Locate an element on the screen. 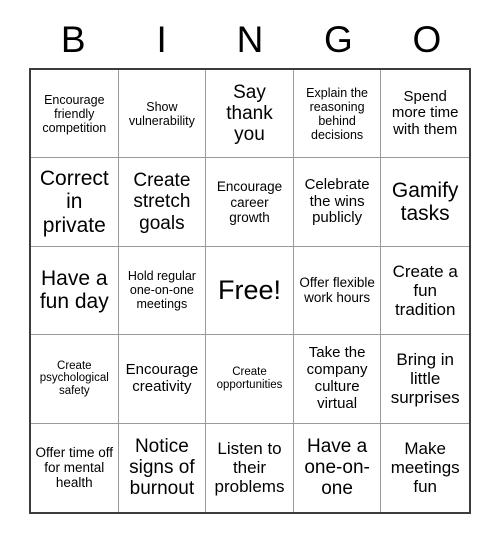 The image size is (500, 544). bingo-cell: Create a fun tradition is located at coordinates (425, 291).